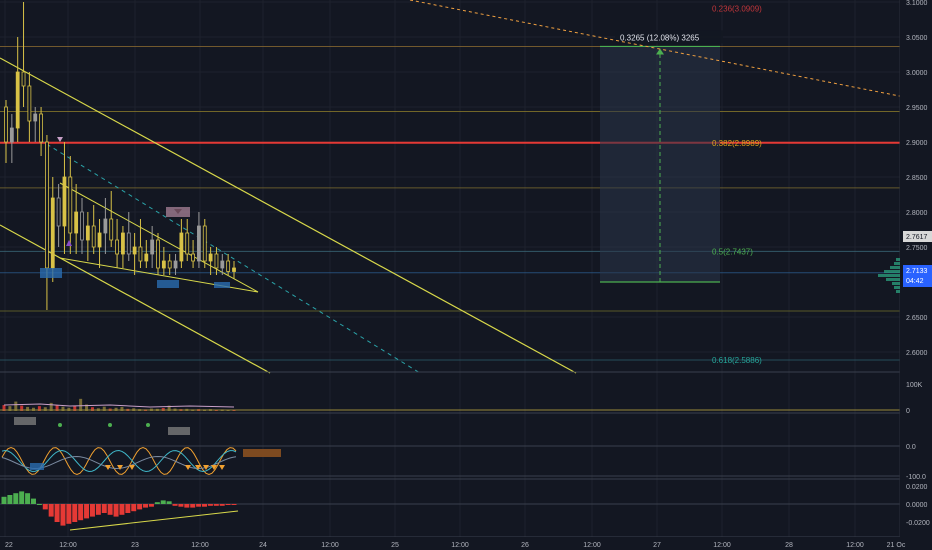 This screenshot has width=932, height=550. I want to click on price-tick-label: 3.0000, so click(917, 73).